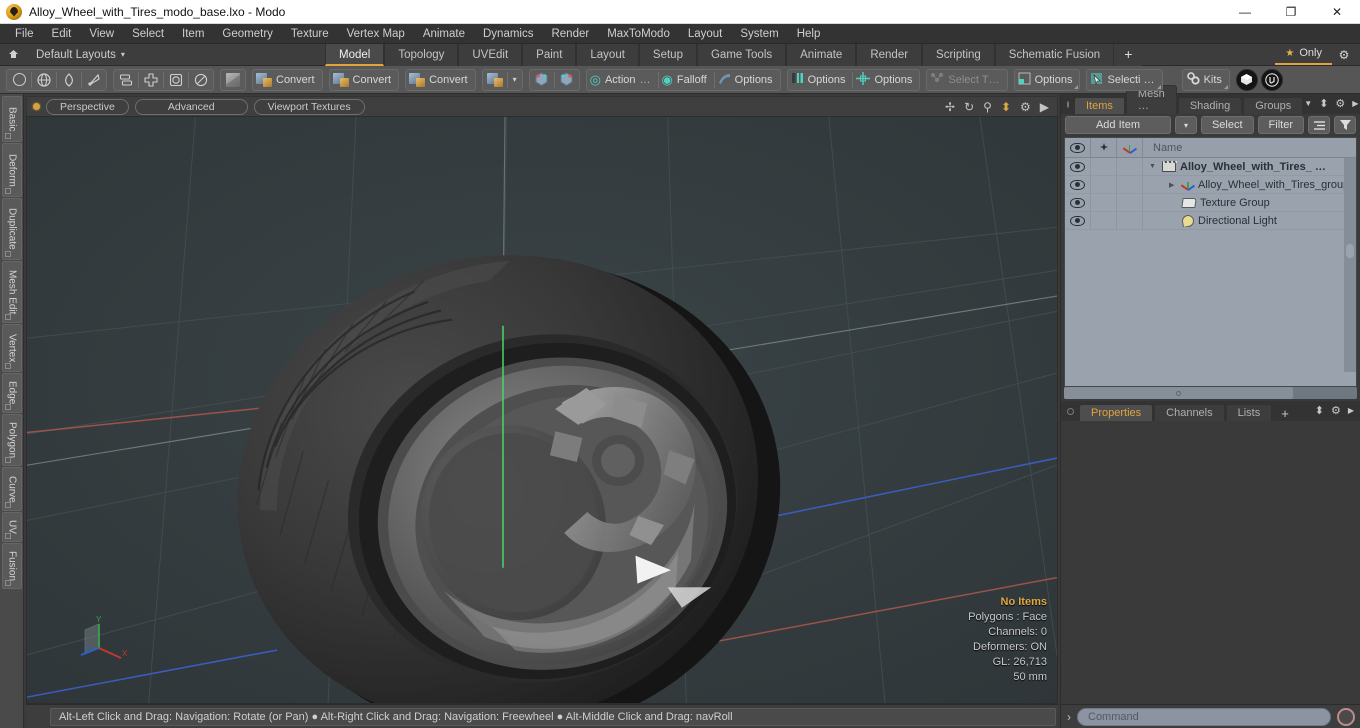  I want to click on tab-channels: Channels, so click(1189, 412).